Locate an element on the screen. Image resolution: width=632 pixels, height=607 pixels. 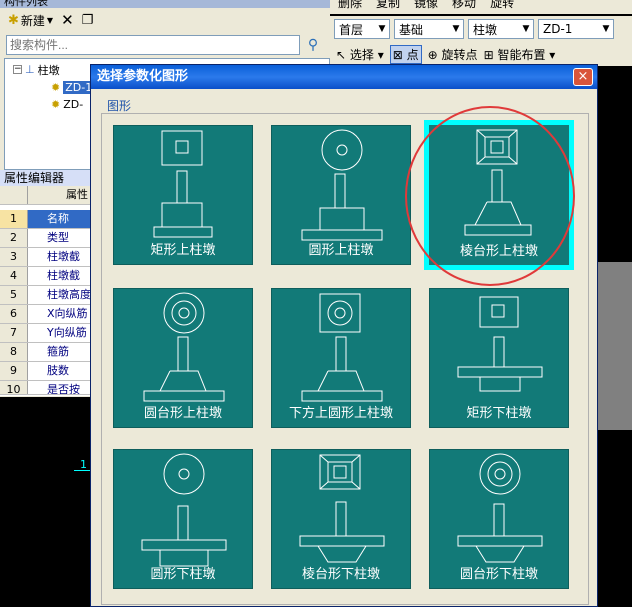
rotate-point-icon: ⊕ is located at coordinates (432, 54).